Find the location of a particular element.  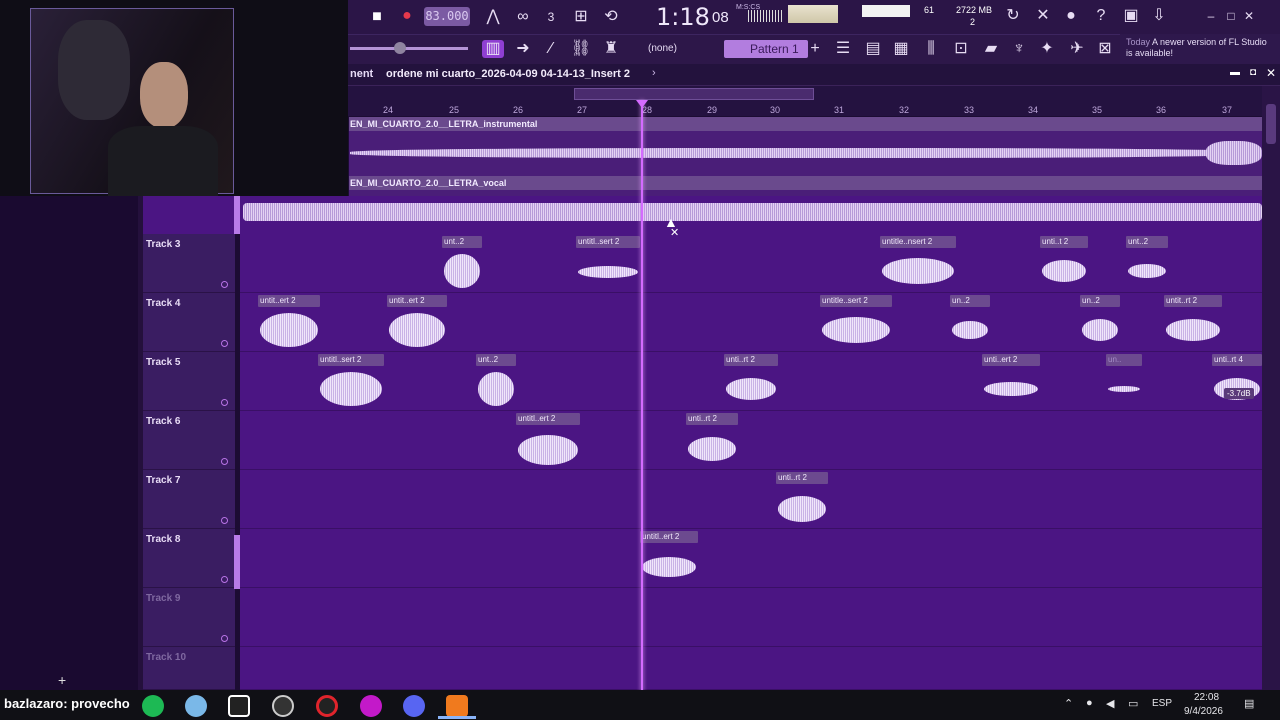

playlist-icon: ☰ is located at coordinates (843, 49).